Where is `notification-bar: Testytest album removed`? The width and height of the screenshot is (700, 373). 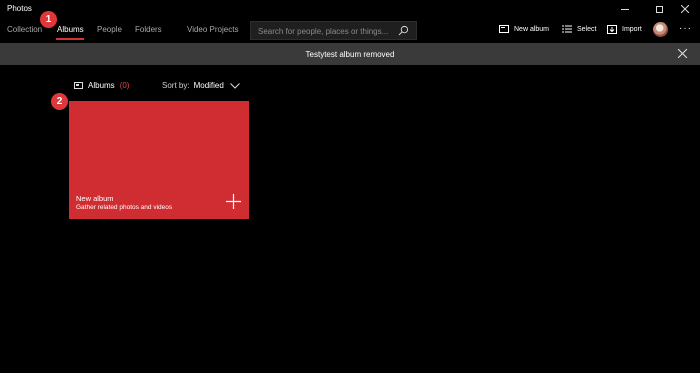 notification-bar: Testytest album removed is located at coordinates (350, 54).